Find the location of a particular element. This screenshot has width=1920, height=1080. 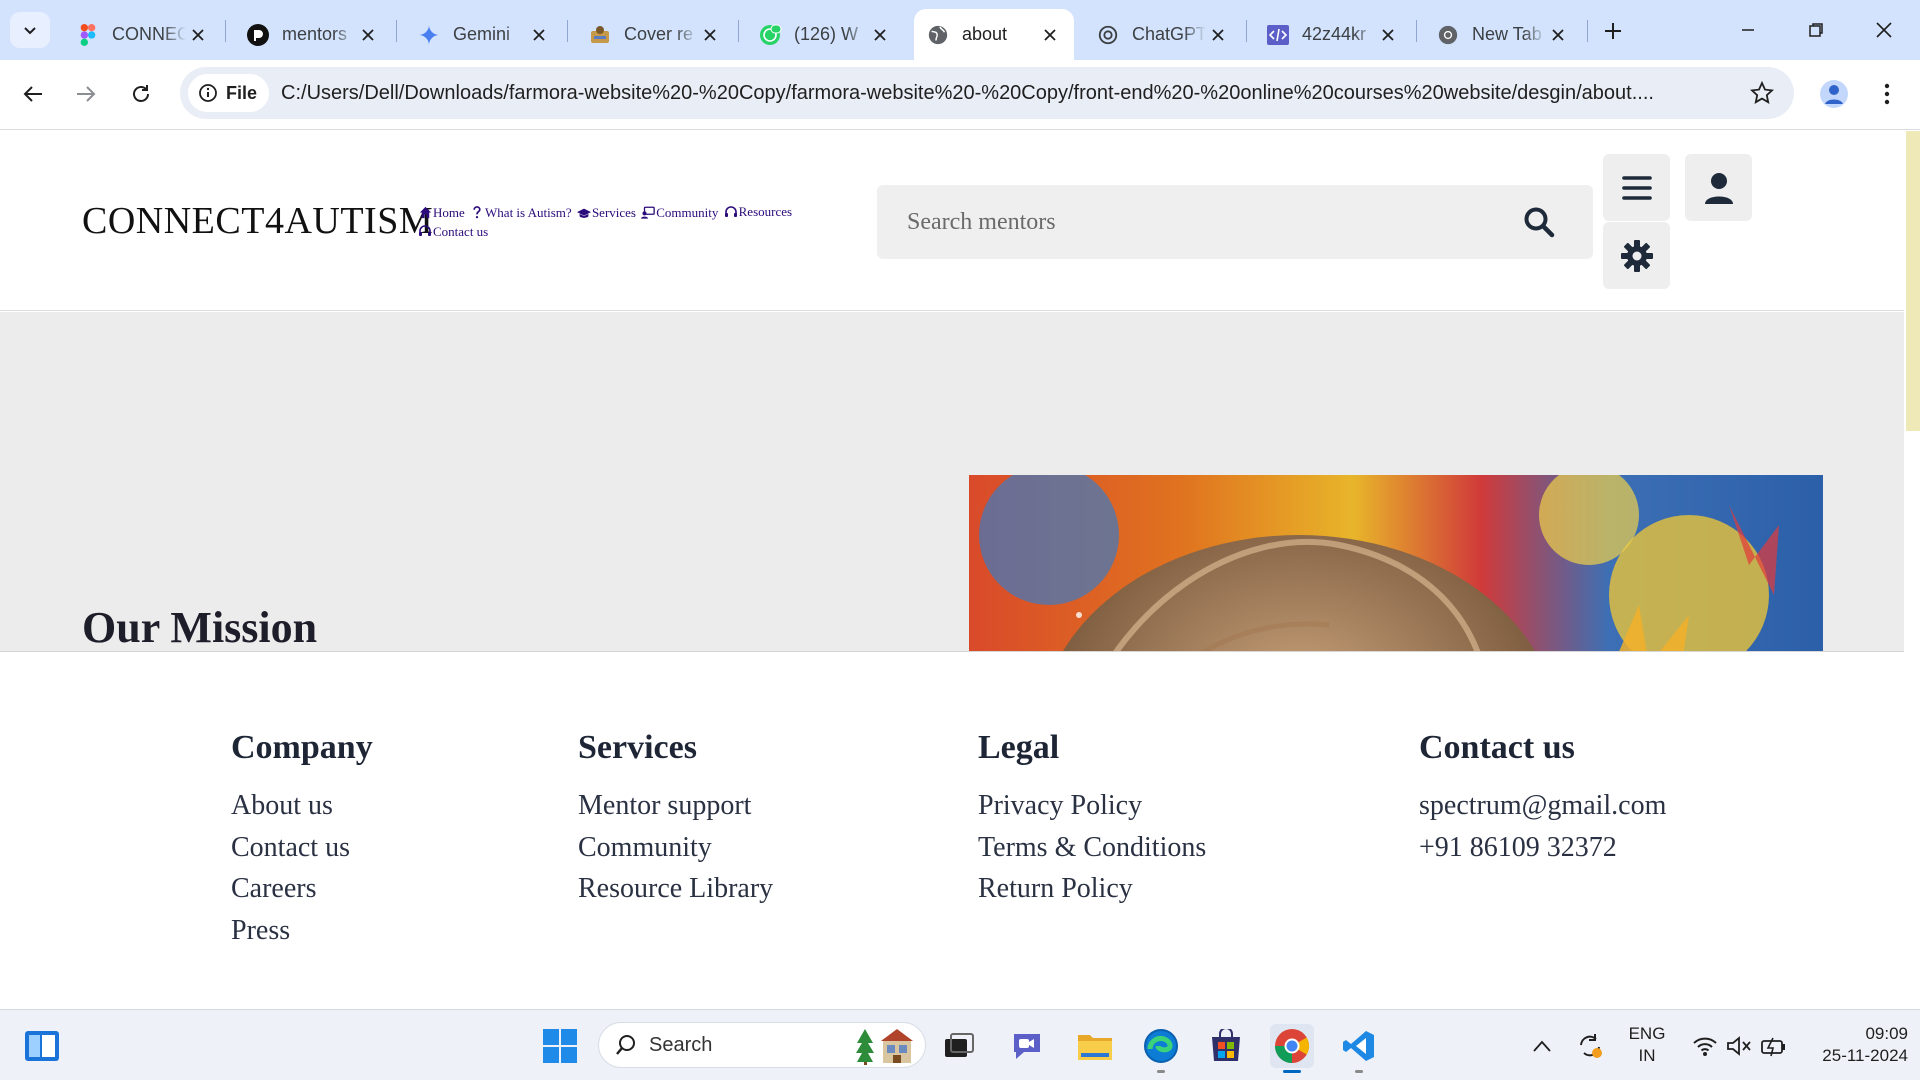

language-indicator: ENG IN is located at coordinates (1647, 1045).